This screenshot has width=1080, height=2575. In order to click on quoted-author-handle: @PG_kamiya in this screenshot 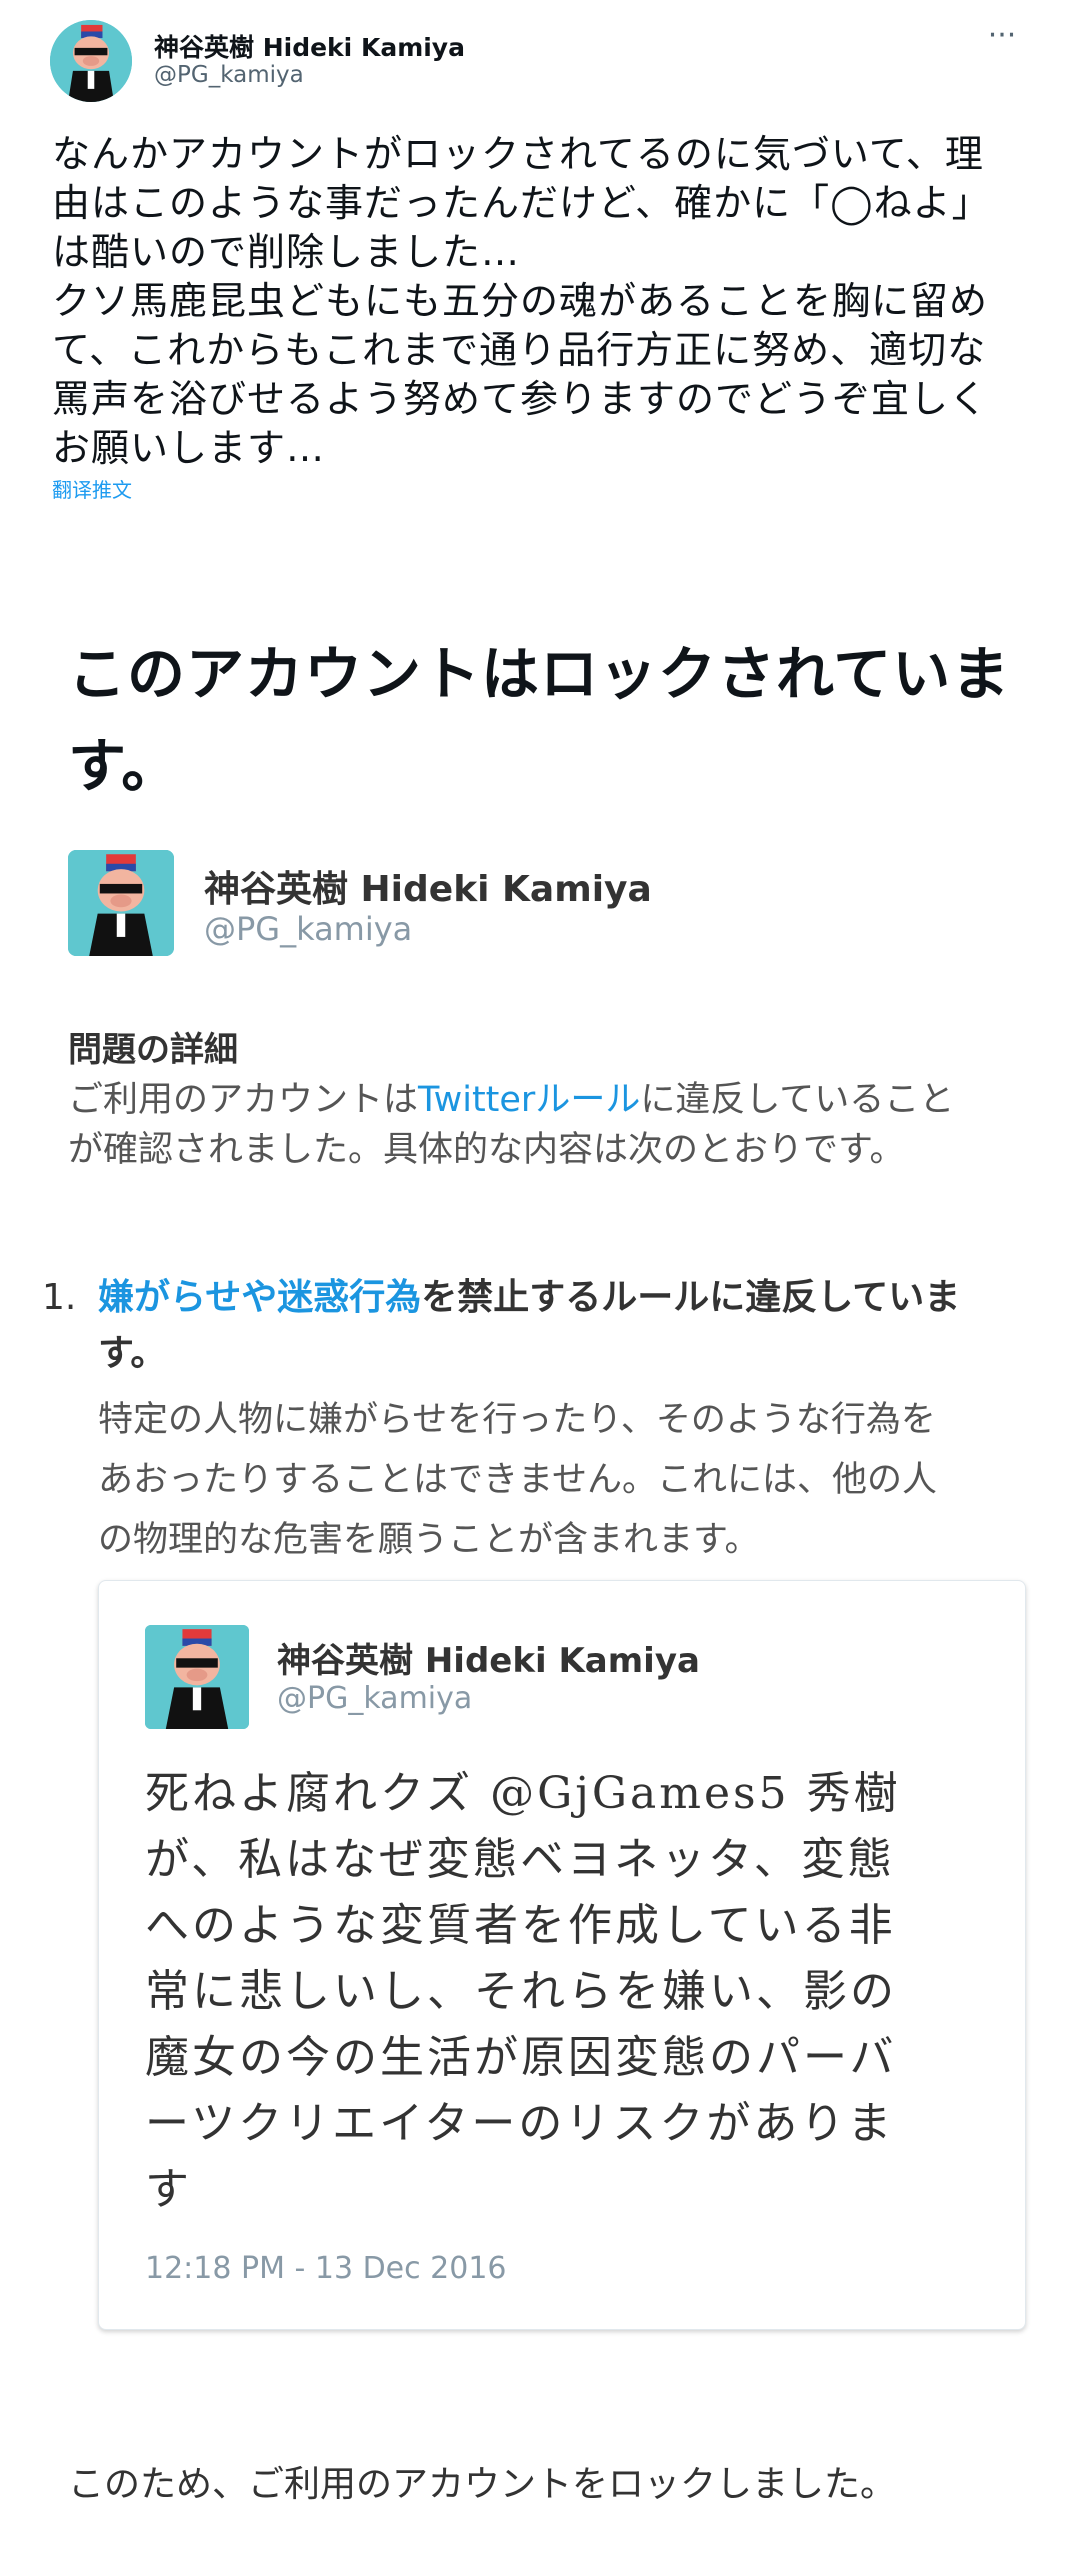, I will do `click(375, 1698)`.